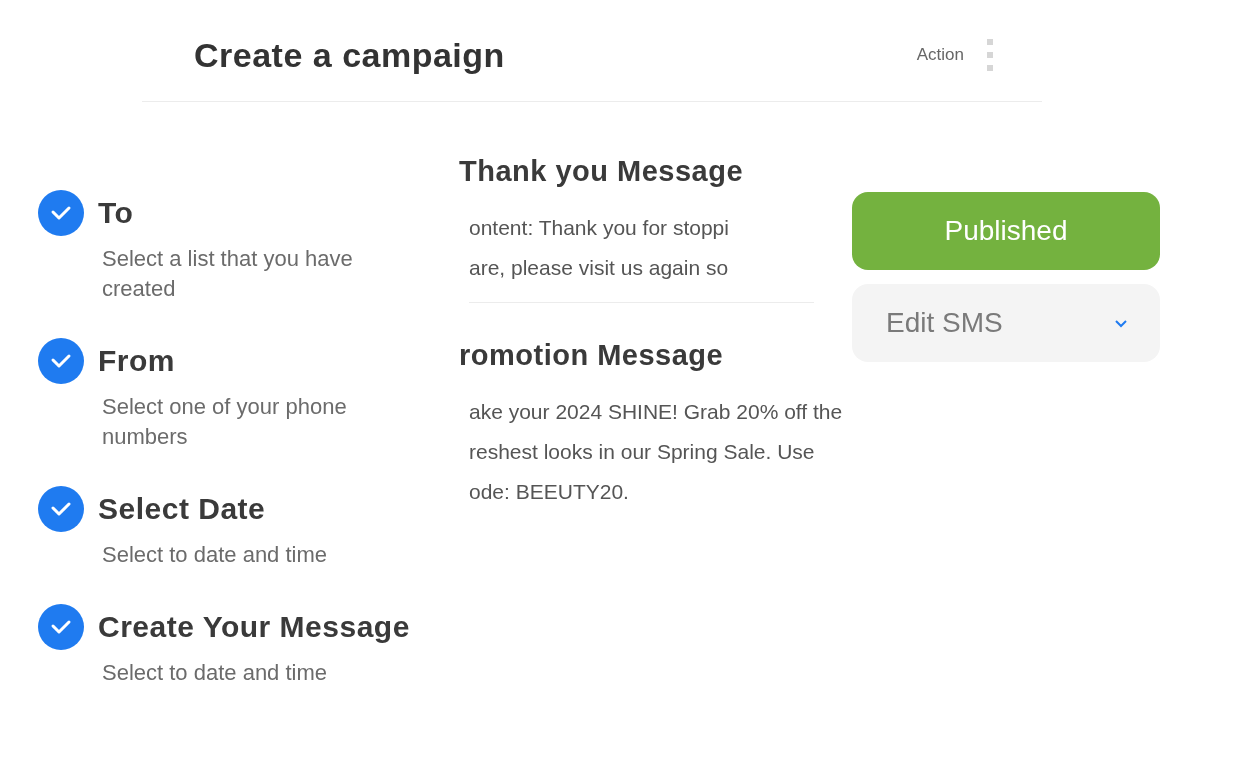 Image resolution: width=1234 pixels, height=764 pixels. Describe the element at coordinates (940, 55) in the screenshot. I see `action-label: Action` at that location.